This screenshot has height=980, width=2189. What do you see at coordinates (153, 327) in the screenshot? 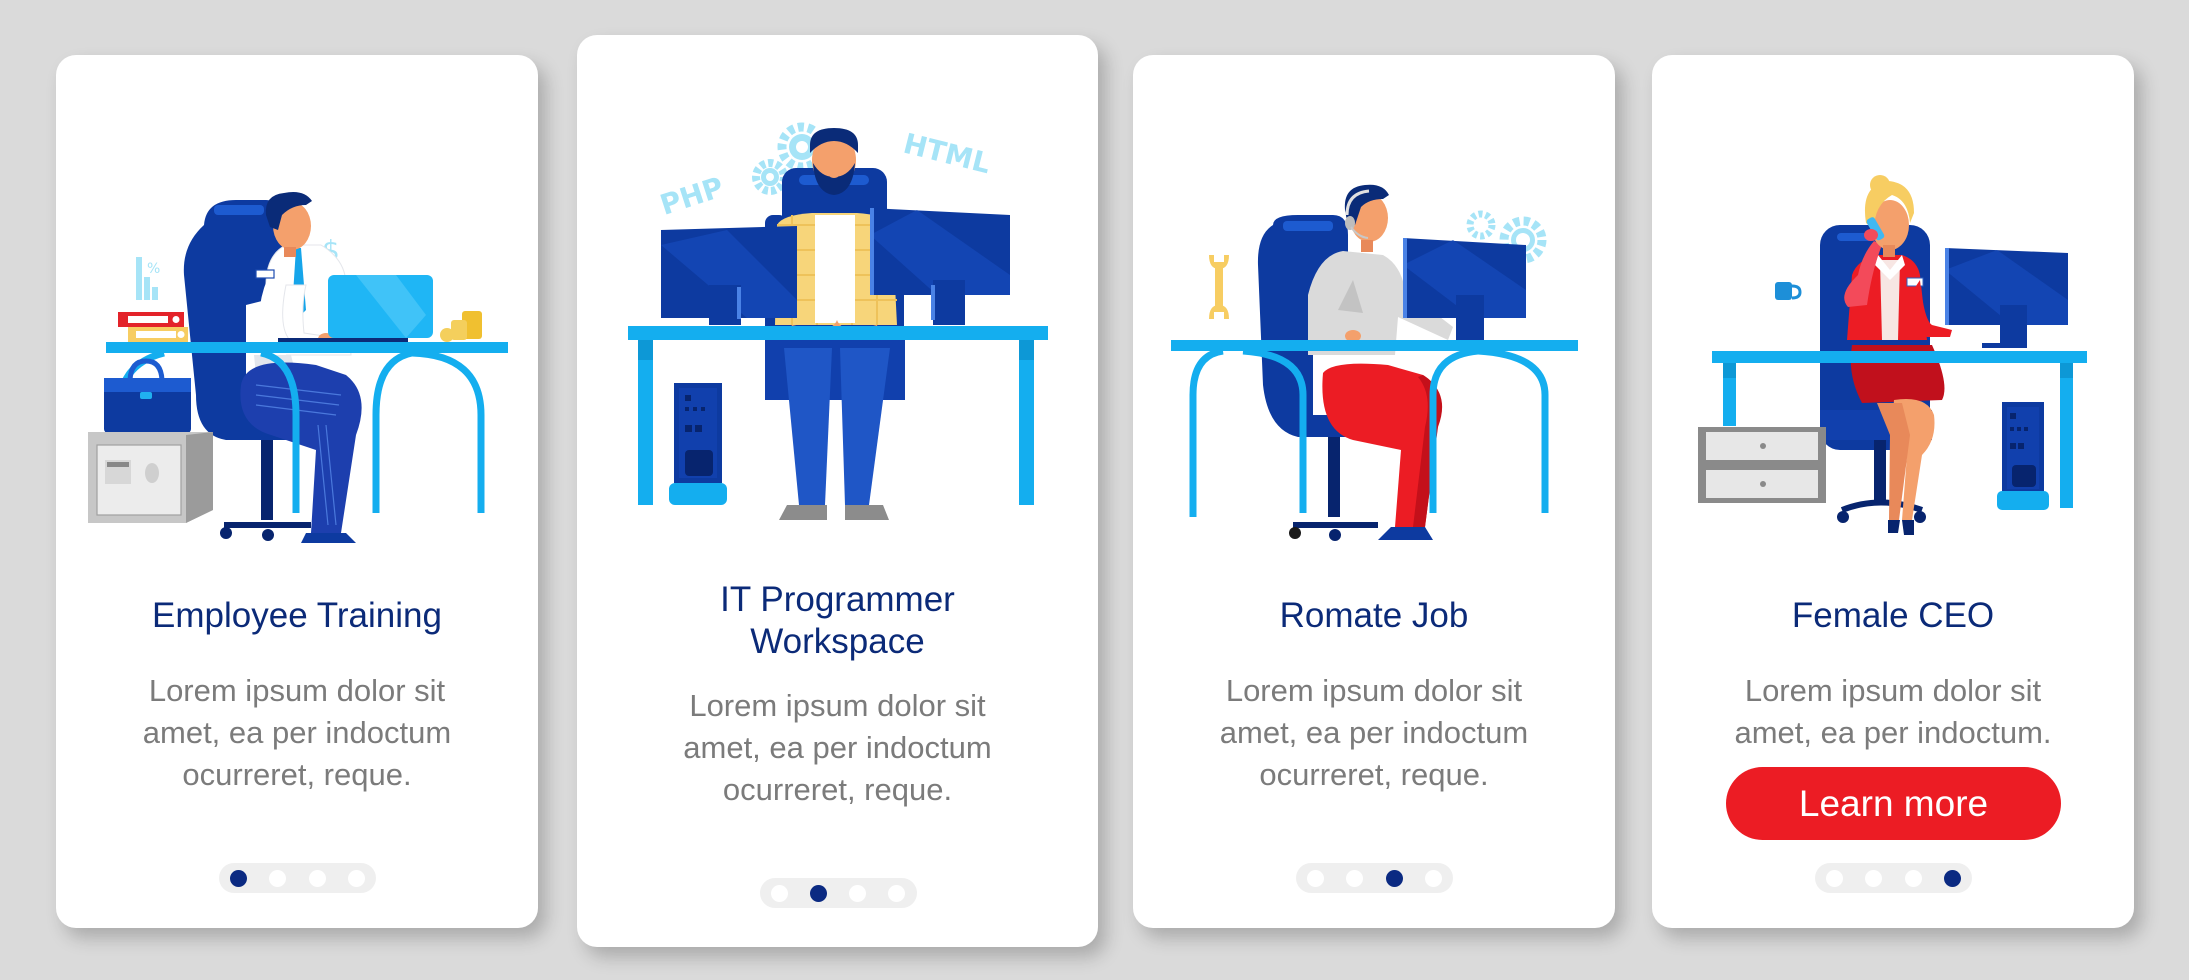
I see `binders-icon` at bounding box center [153, 327].